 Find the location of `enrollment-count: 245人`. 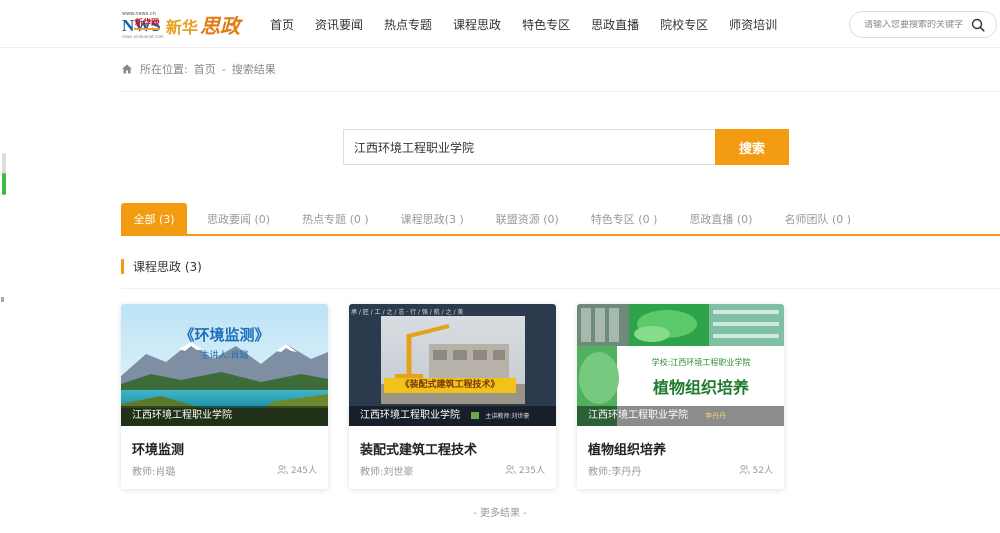

enrollment-count: 245人 is located at coordinates (297, 469).